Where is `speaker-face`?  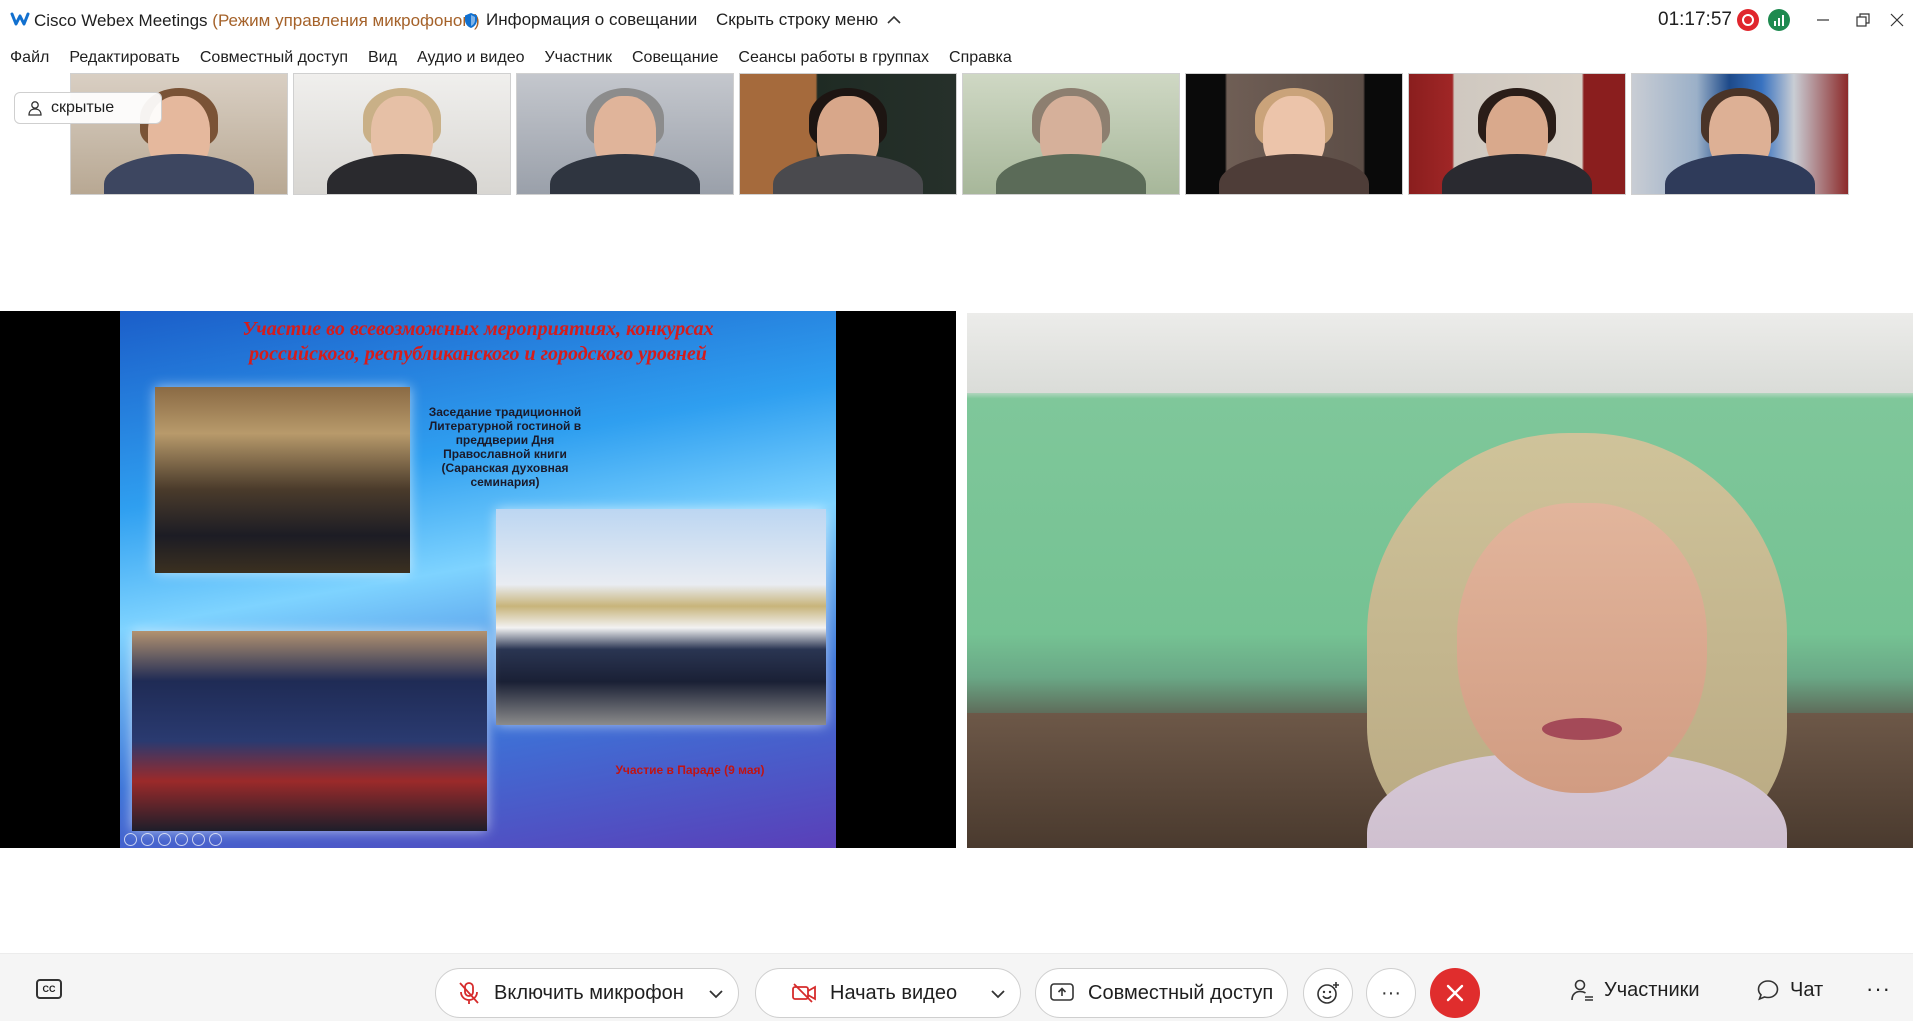 speaker-face is located at coordinates (1582, 648).